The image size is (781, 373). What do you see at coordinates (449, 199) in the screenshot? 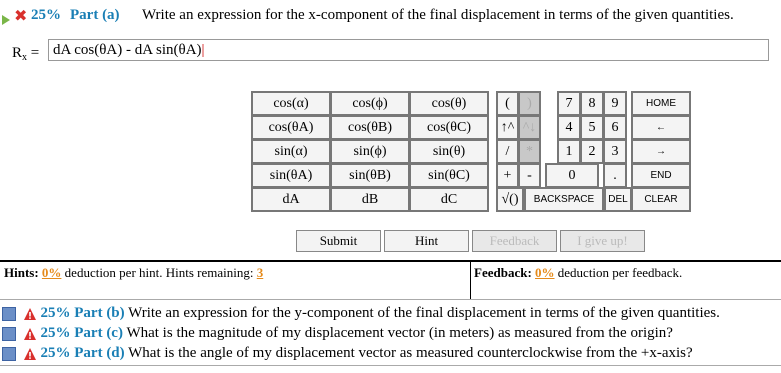
I see `func-key: dC` at bounding box center [449, 199].